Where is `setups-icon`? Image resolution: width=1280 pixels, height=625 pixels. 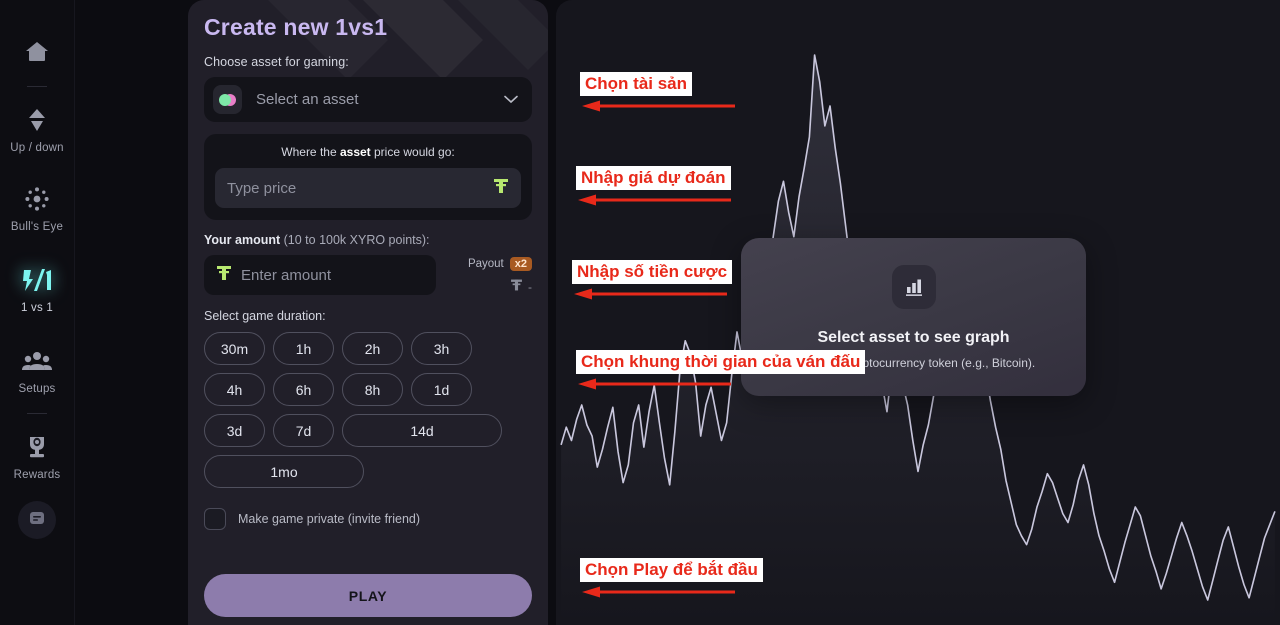 setups-icon is located at coordinates (37, 361).